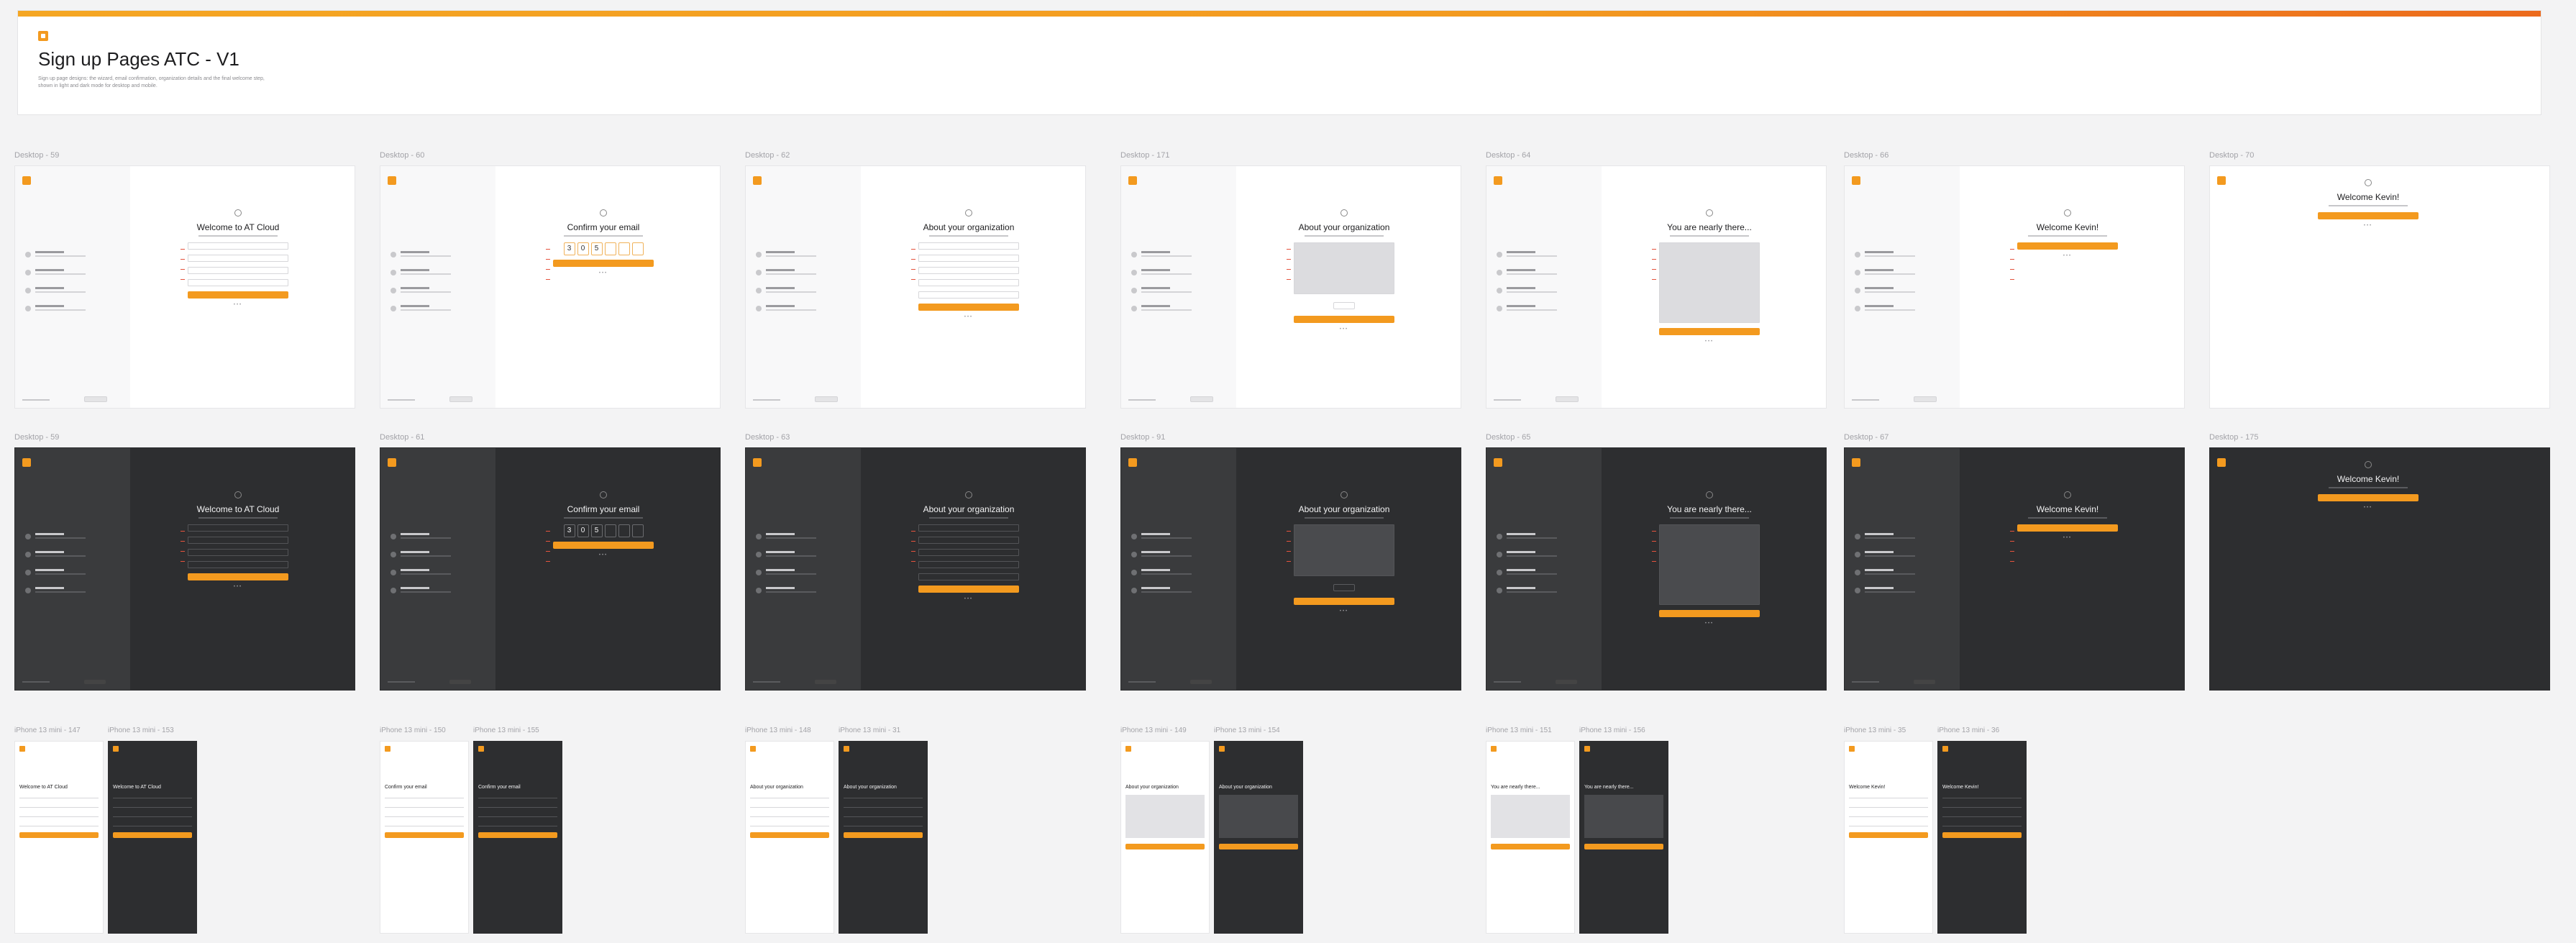 The height and width of the screenshot is (943, 2576). Describe the element at coordinates (603, 263) in the screenshot. I see `continue-button` at that location.